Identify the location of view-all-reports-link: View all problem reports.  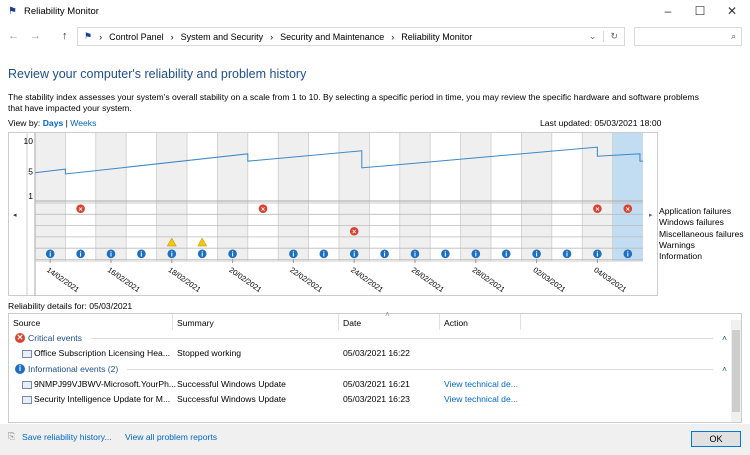
(171, 437).